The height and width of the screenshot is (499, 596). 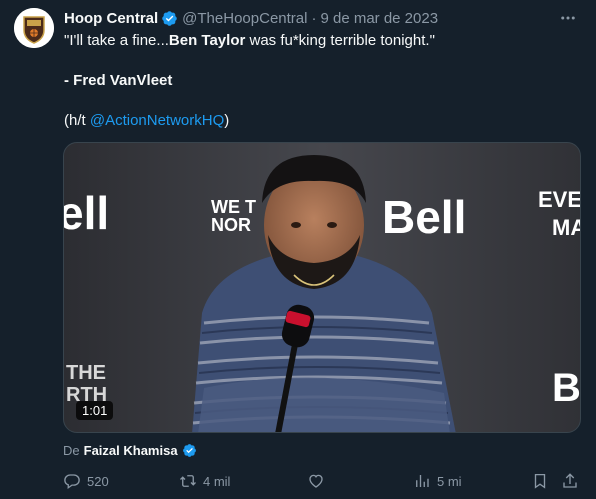 What do you see at coordinates (86, 213) in the screenshot?
I see `backdrop-text: ell` at bounding box center [86, 213].